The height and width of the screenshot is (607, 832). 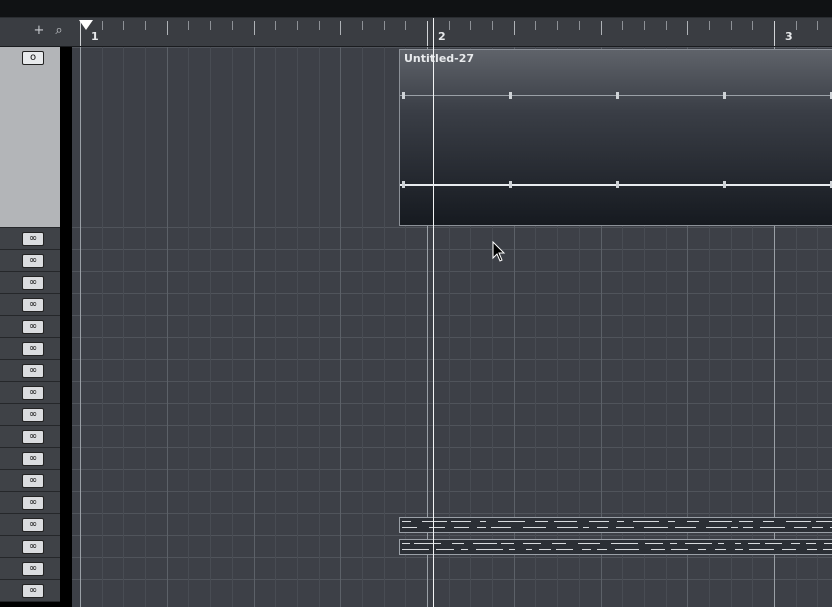 What do you see at coordinates (452, 32) in the screenshot?
I see `timeline-ruler: 1 2 3` at bounding box center [452, 32].